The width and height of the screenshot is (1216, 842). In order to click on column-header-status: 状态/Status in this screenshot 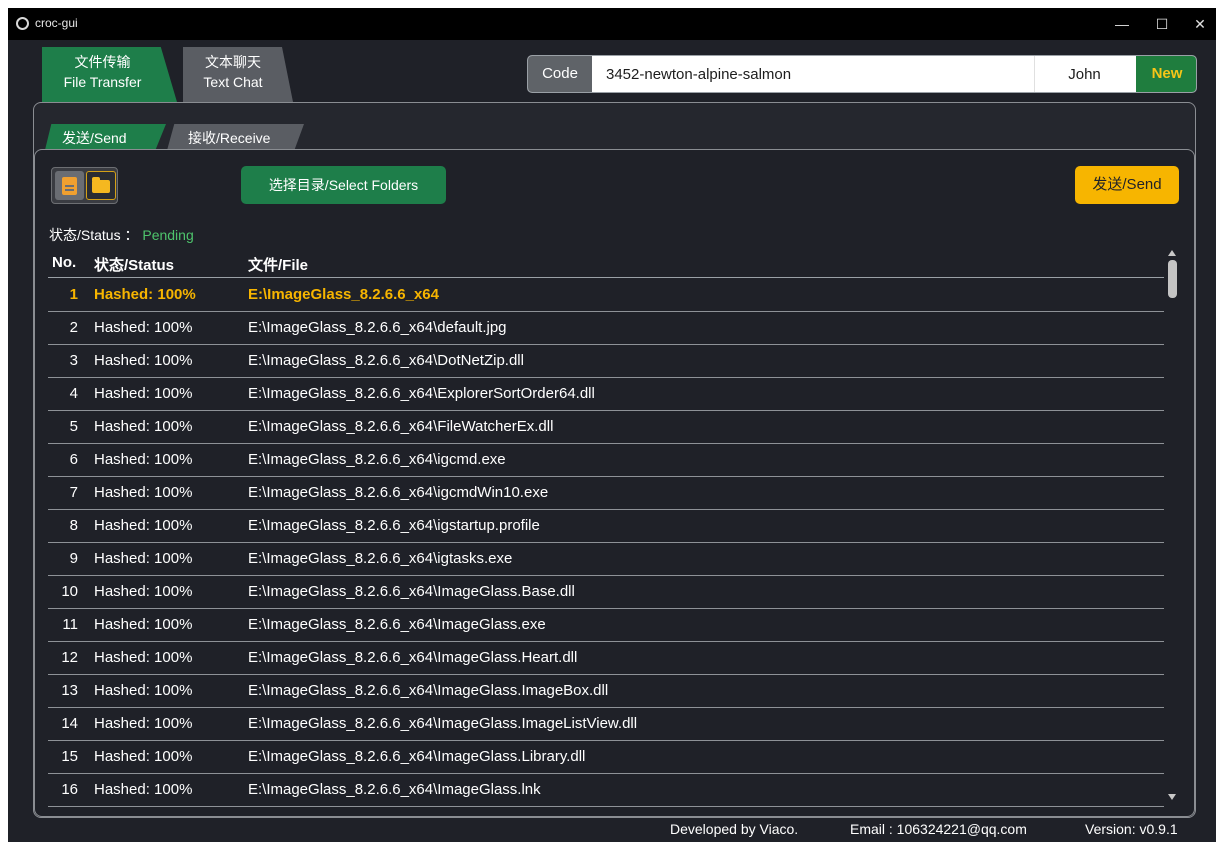, I will do `click(134, 264)`.